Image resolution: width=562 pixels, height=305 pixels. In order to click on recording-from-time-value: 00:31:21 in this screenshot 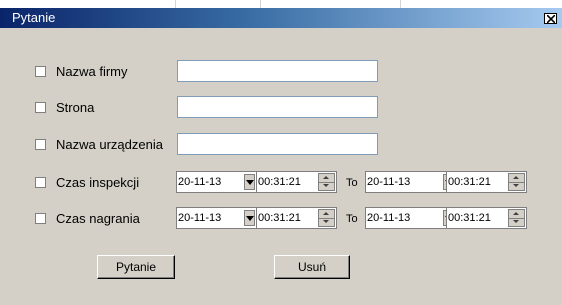, I will do `click(279, 218)`.